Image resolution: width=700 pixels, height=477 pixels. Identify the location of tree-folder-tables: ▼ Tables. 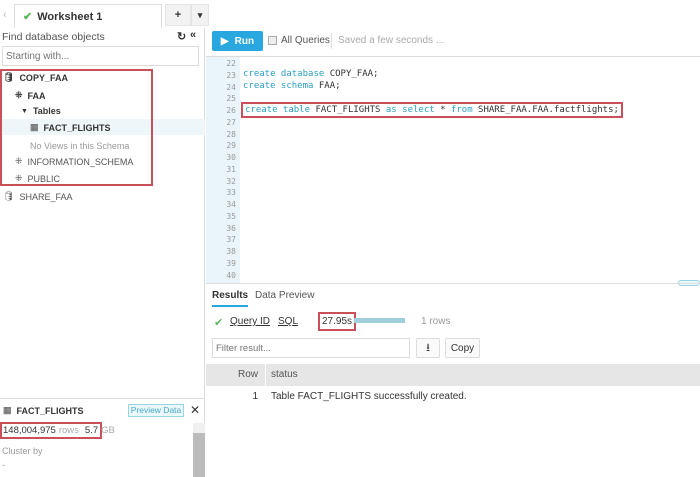
(41, 111).